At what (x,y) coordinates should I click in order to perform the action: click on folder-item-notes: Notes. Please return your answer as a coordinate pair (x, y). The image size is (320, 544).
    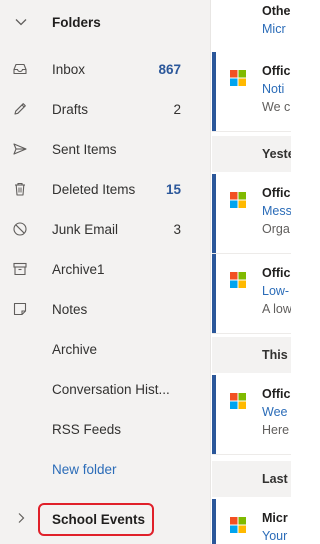
    Looking at the image, I should click on (105, 309).